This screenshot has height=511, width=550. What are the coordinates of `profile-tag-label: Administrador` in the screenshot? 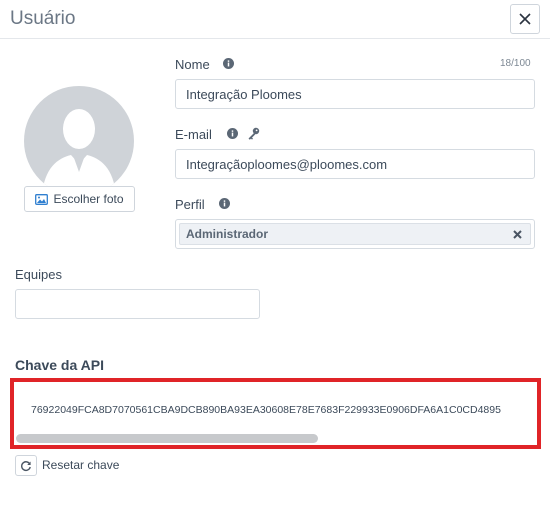 It's located at (227, 234).